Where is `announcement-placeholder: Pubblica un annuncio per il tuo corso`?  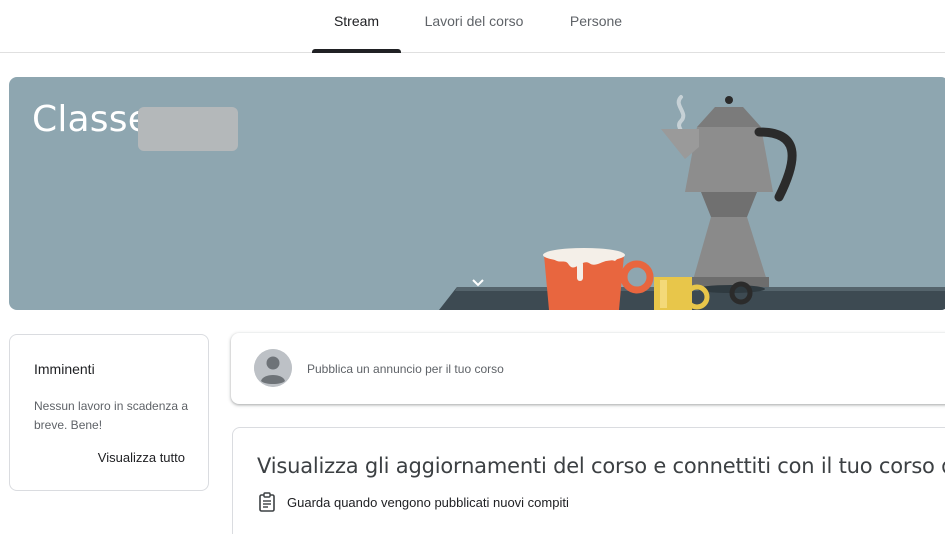 announcement-placeholder: Pubblica un annuncio per il tuo corso is located at coordinates (405, 369).